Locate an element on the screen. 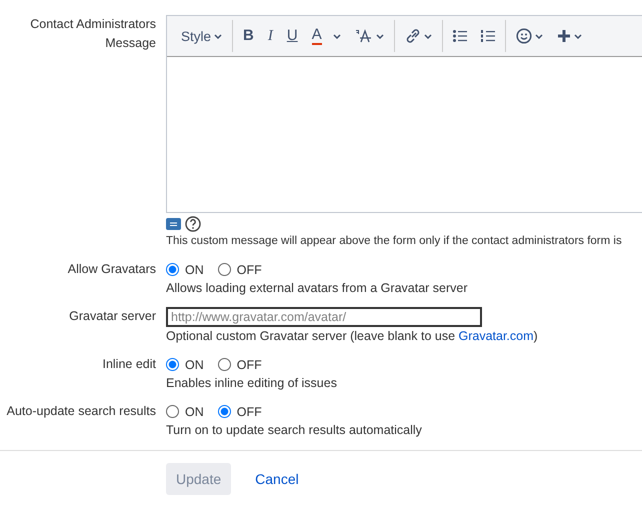 Image resolution: width=642 pixels, height=513 pixels. underline-button: U is located at coordinates (292, 36).